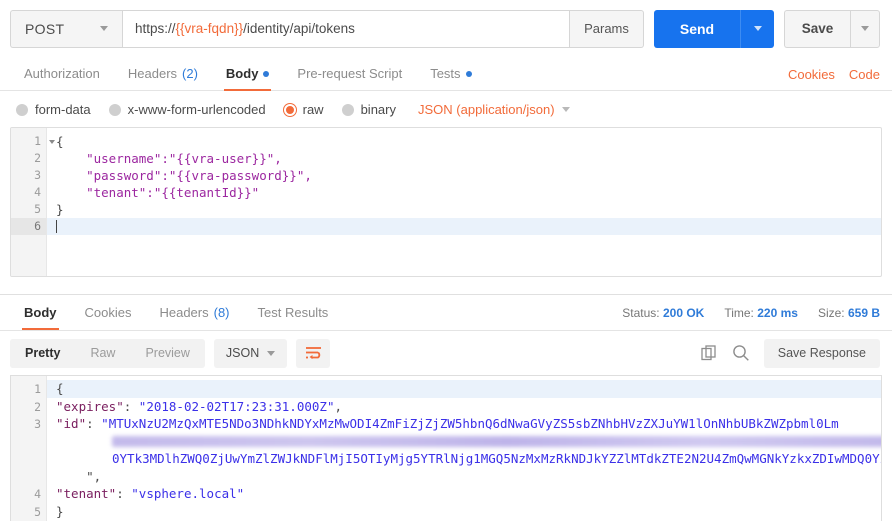 The height and width of the screenshot is (530, 892). Describe the element at coordinates (865, 28) in the screenshot. I see `save-options-button` at that location.